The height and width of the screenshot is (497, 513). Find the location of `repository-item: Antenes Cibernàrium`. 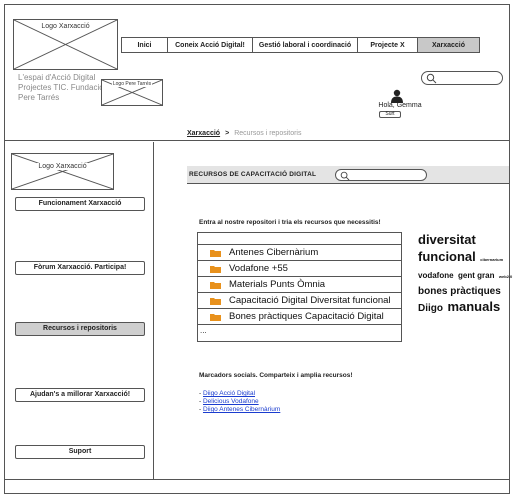

repository-item: Antenes Cibernàrium is located at coordinates (299, 253).